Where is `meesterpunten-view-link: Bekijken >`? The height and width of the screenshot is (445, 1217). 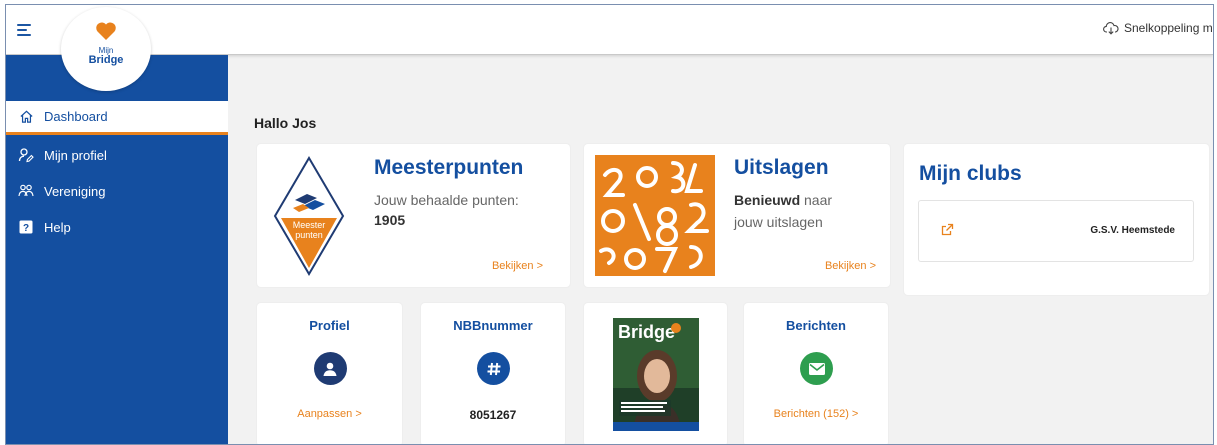 meesterpunten-view-link: Bekijken > is located at coordinates (517, 266).